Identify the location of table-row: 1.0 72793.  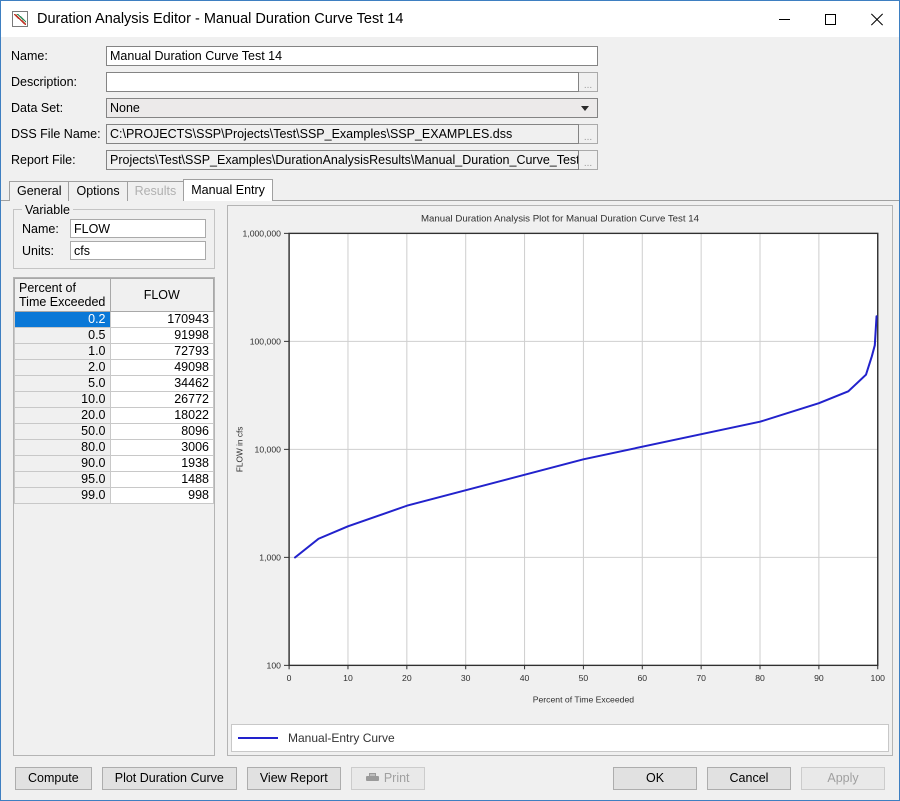
(114, 351).